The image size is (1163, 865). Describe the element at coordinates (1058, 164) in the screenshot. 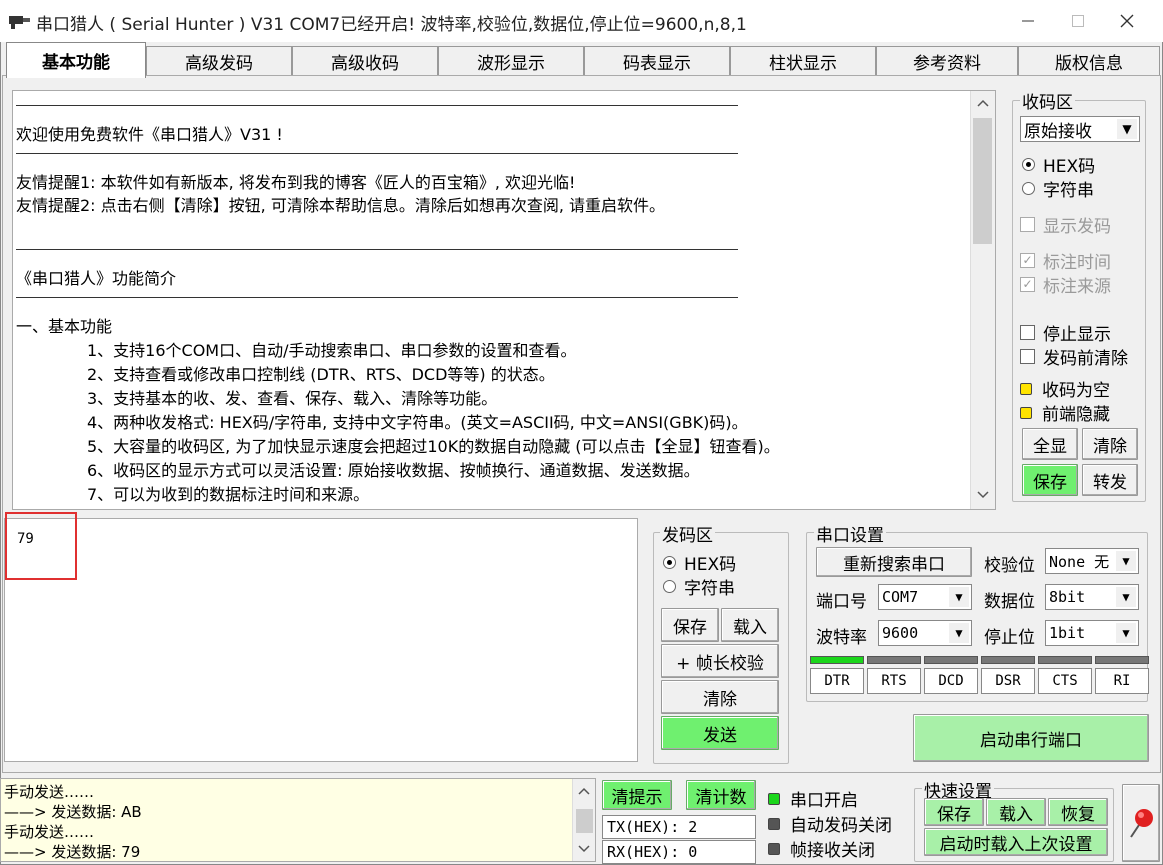

I see `recv-hex-radio: HEX码` at that location.